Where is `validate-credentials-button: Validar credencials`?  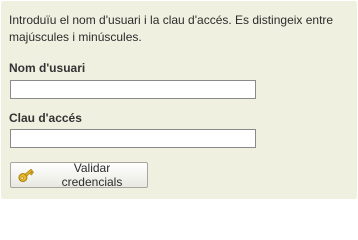 validate-credentials-button: Validar credencials is located at coordinates (79, 175).